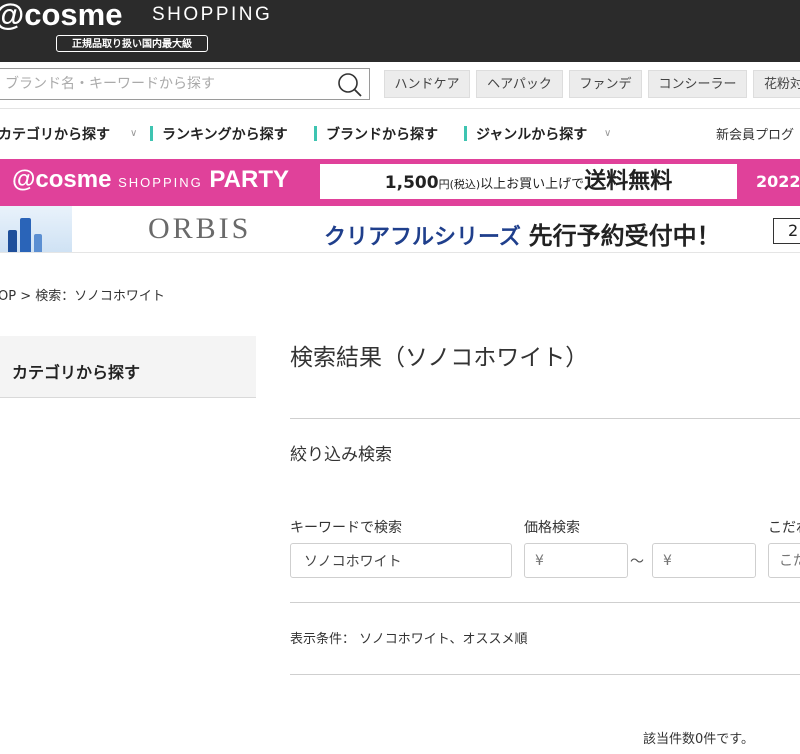  Describe the element at coordinates (427, 84) in the screenshot. I see `keyword-tag: ハンドケア` at that location.